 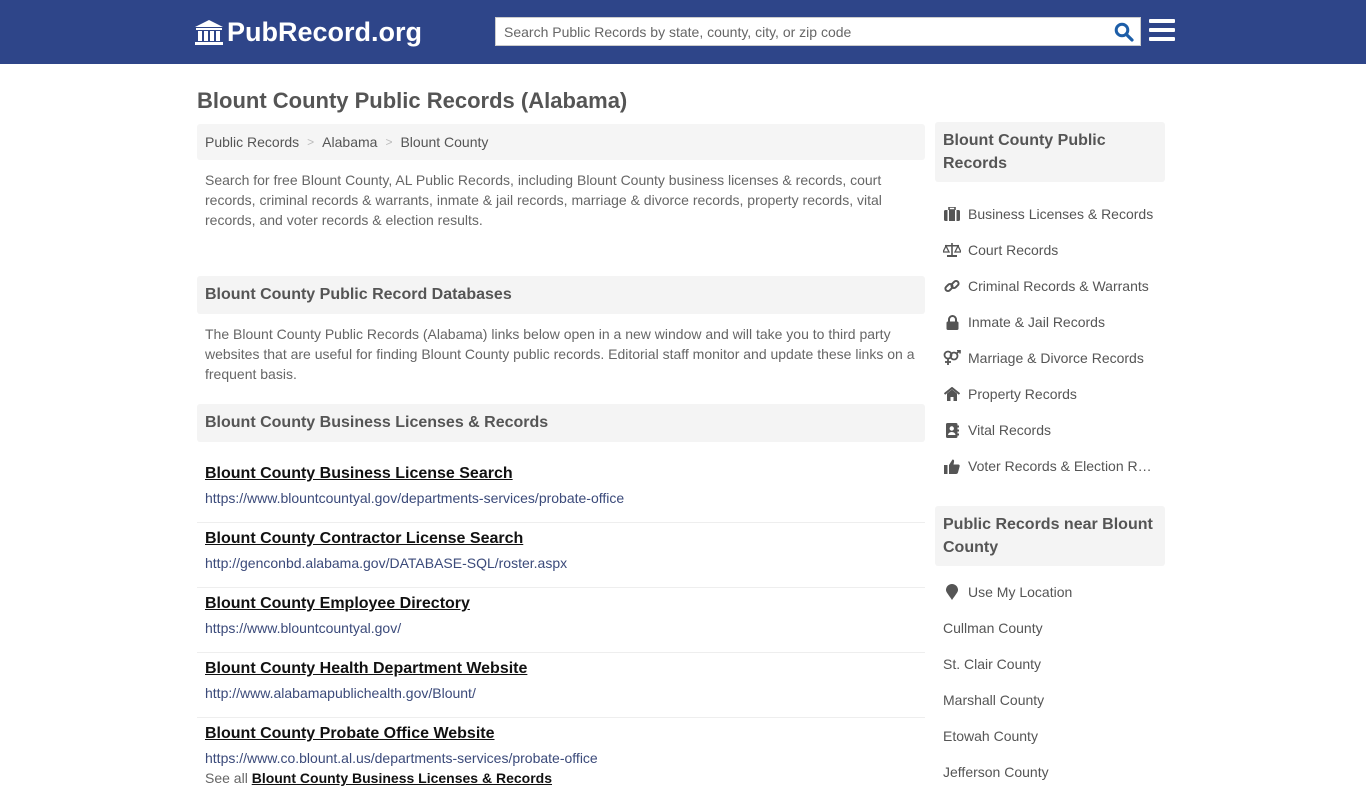 What do you see at coordinates (1050, 664) in the screenshot?
I see `nearby-county-link: St. Clair County` at bounding box center [1050, 664].